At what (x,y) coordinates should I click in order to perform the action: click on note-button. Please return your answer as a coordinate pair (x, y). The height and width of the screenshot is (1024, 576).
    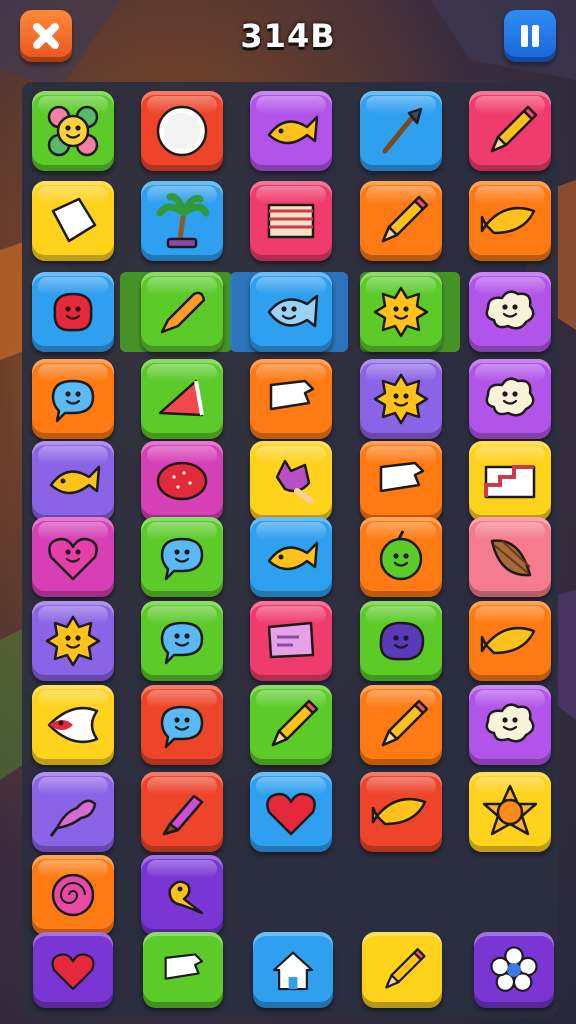
    Looking at the image, I should click on (183, 970).